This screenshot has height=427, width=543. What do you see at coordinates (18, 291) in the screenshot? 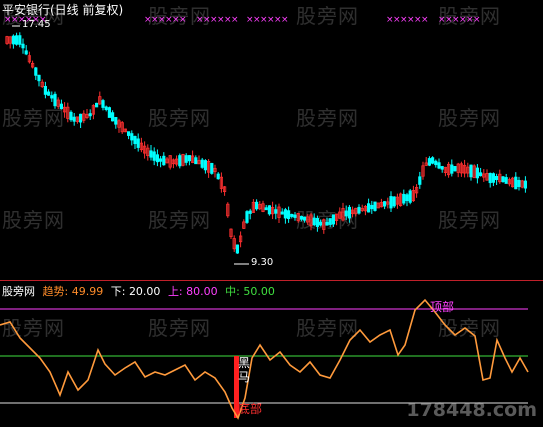
I see `indicator-name: 股旁网` at bounding box center [18, 291].